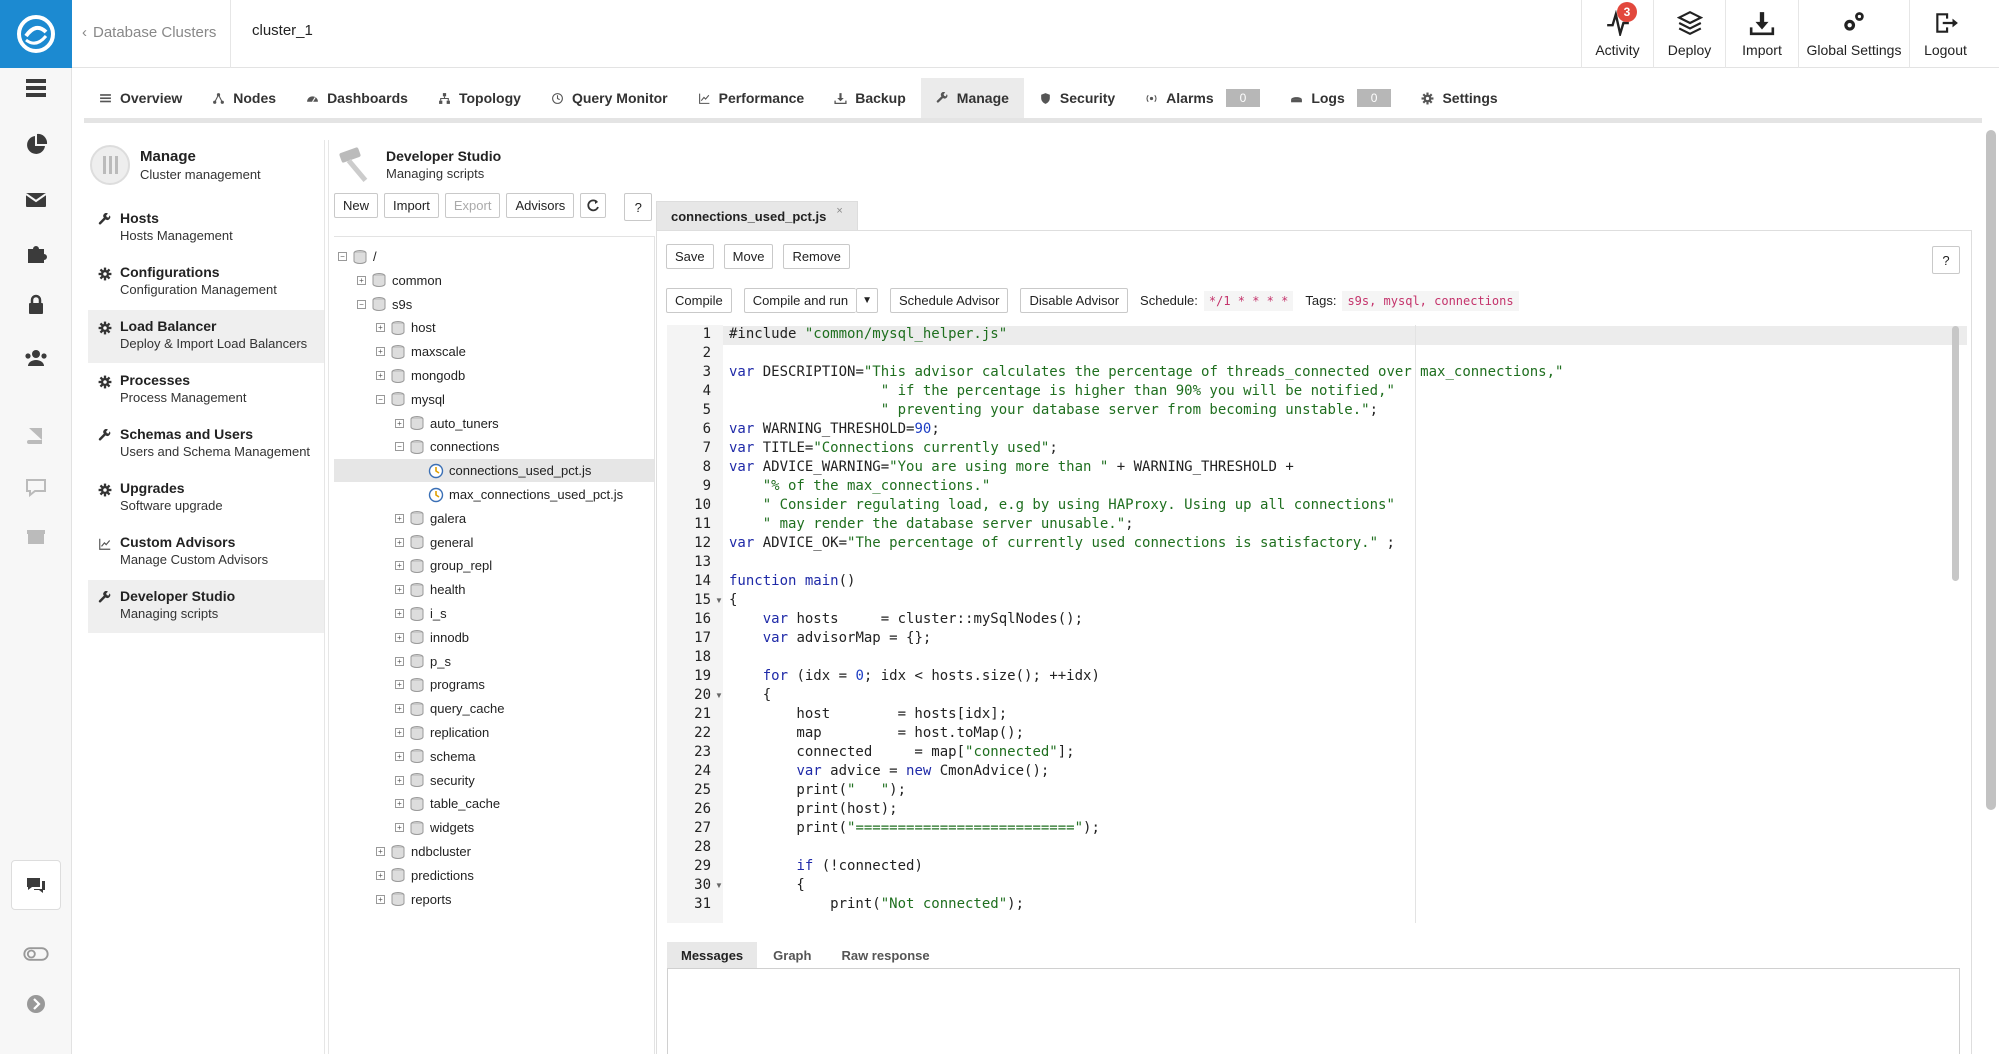 This screenshot has width=1999, height=1054. Describe the element at coordinates (413, 899) in the screenshot. I see `tree-folder: + reports` at that location.